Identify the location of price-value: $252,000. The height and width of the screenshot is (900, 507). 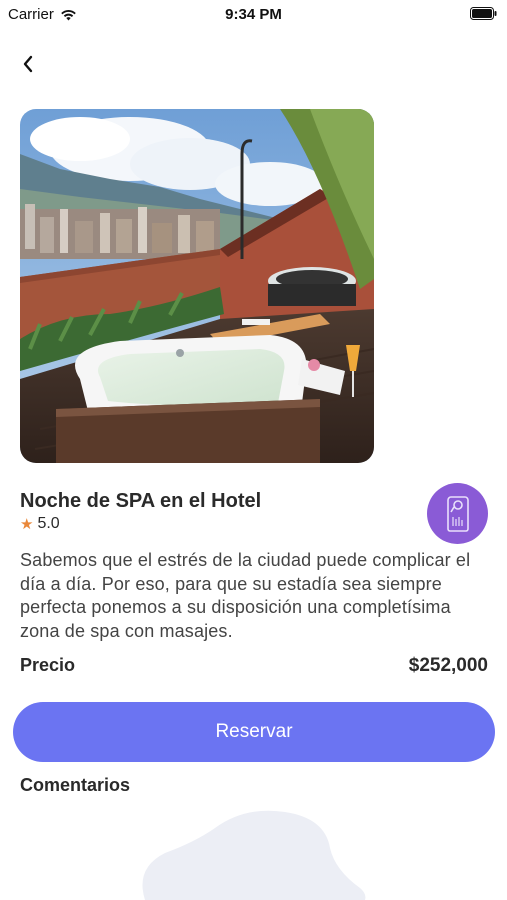
(448, 665).